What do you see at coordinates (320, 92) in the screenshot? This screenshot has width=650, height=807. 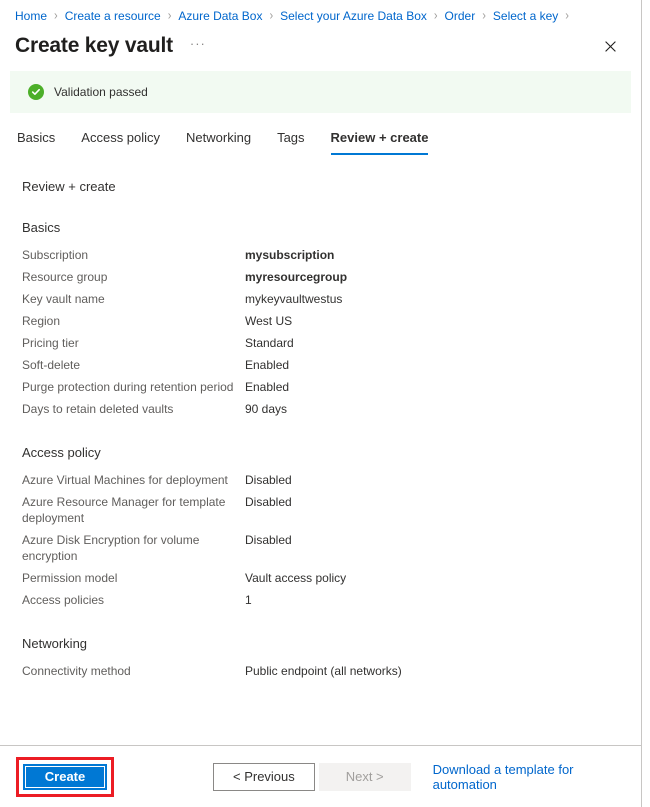 I see `validation-banner: Validation passed` at bounding box center [320, 92].